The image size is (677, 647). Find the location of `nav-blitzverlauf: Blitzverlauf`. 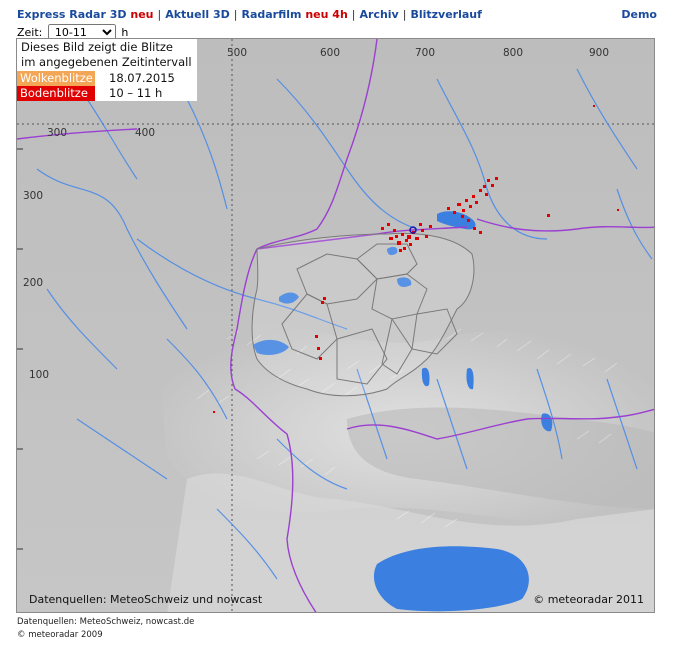

nav-blitzverlauf: Blitzverlauf is located at coordinates (445, 14).